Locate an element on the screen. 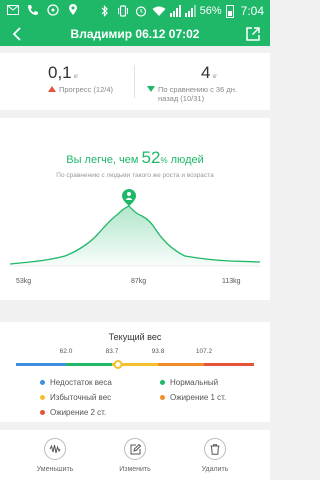 This screenshot has width=320, height=480. location-icon is located at coordinates (73, 10).